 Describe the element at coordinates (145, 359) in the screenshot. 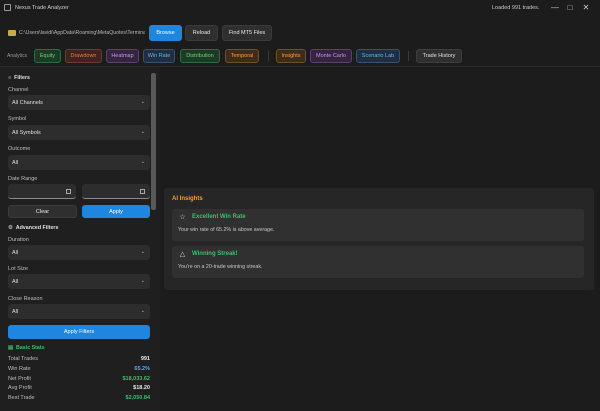

I see `stat-value: 991` at that location.